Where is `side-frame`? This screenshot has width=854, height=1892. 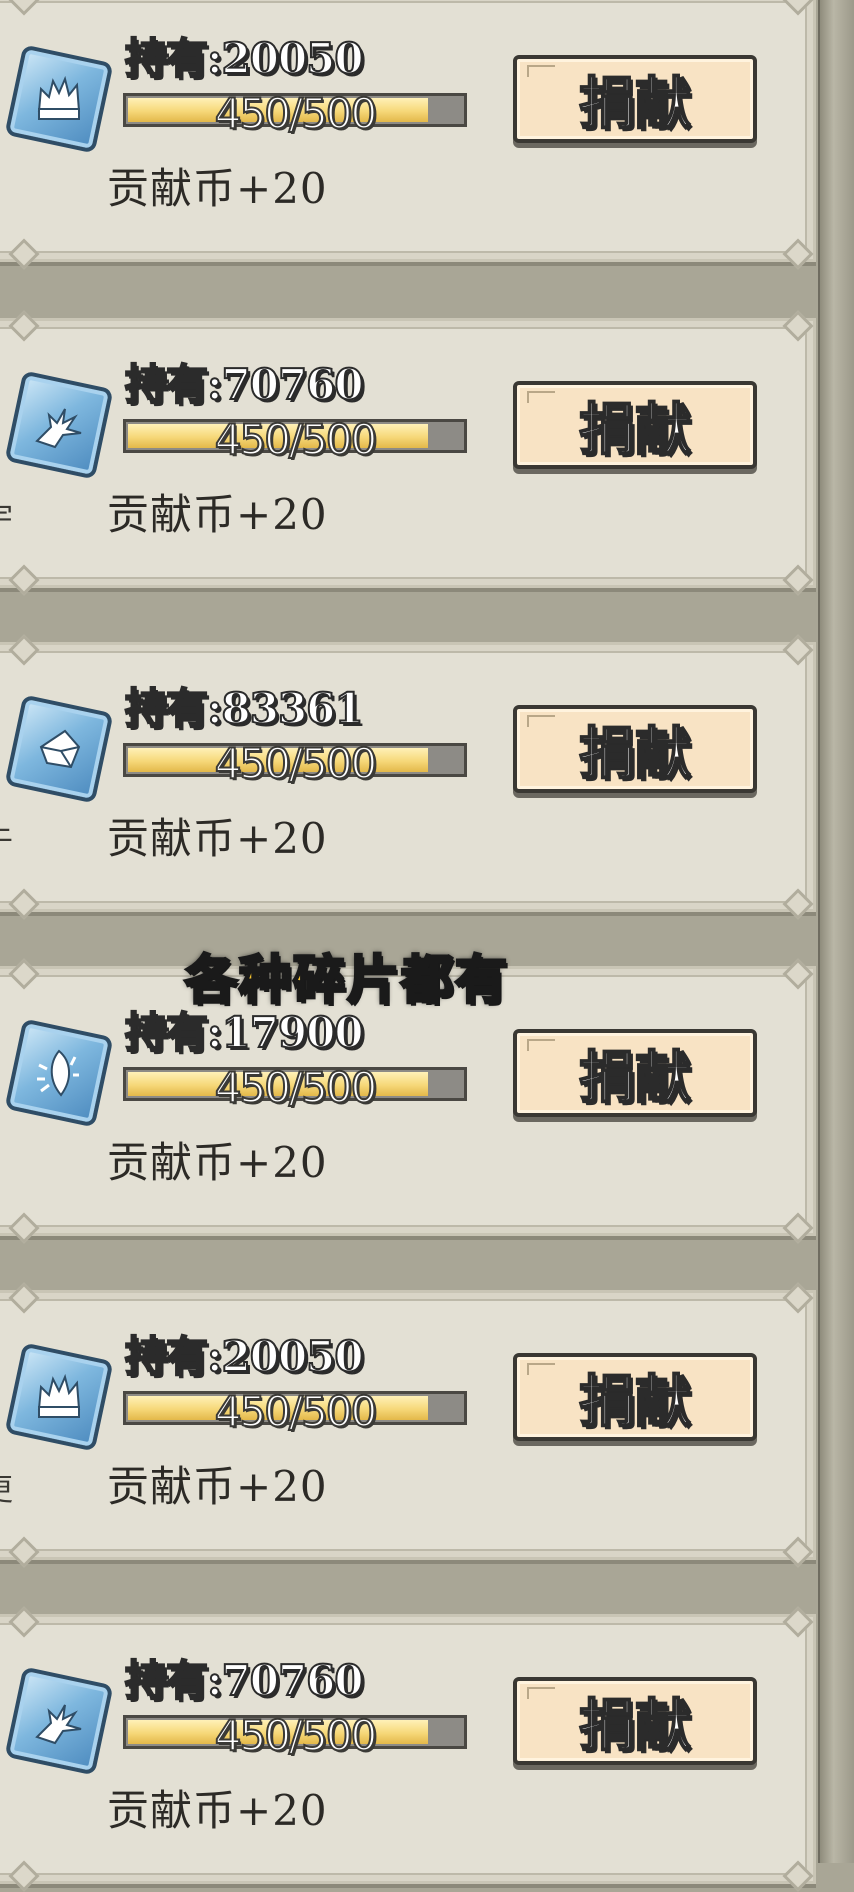 side-frame is located at coordinates (836, 931).